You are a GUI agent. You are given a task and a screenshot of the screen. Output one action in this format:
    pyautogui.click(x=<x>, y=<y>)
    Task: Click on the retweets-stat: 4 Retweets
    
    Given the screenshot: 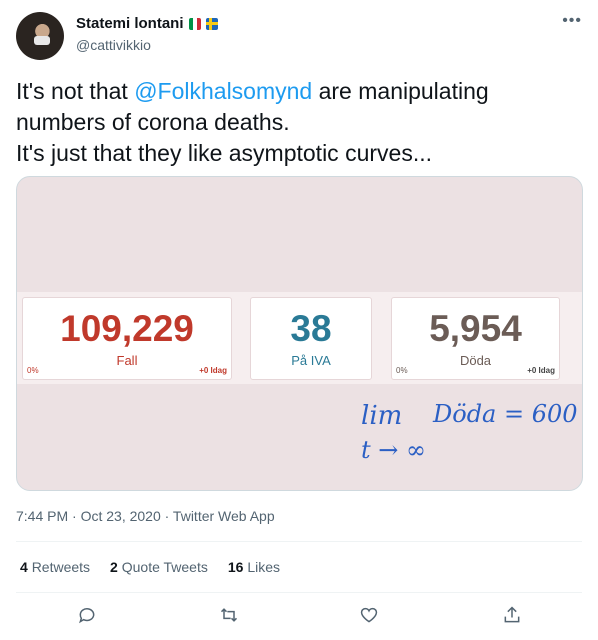 What is the action you would take?
    pyautogui.click(x=55, y=567)
    